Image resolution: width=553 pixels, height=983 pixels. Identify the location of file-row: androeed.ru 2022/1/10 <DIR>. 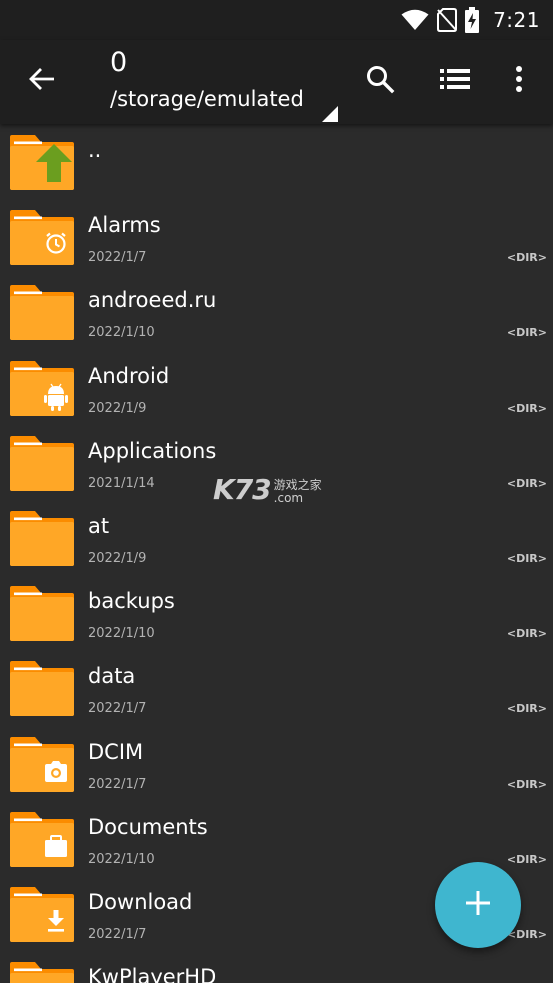
(276, 313).